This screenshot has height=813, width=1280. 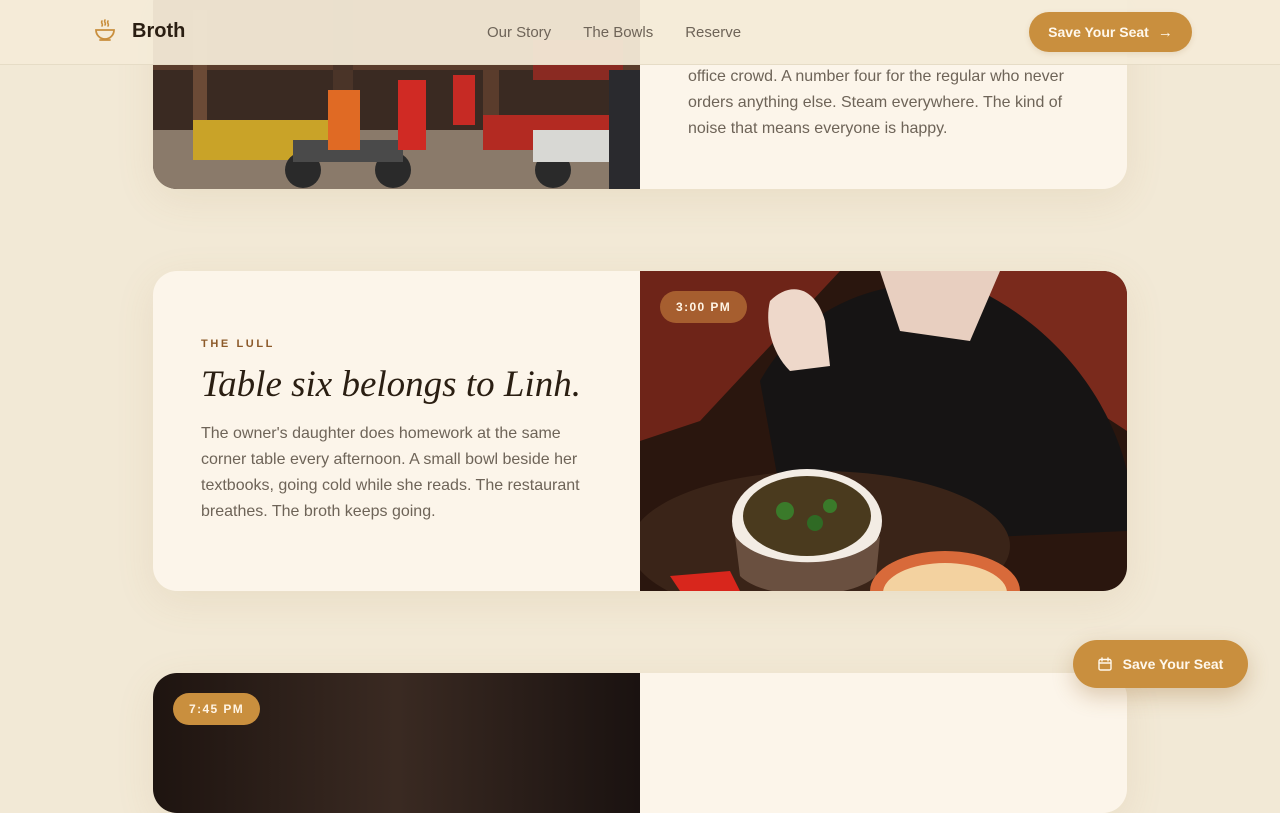 What do you see at coordinates (713, 32) in the screenshot?
I see `nav-link-reserve: Reserve` at bounding box center [713, 32].